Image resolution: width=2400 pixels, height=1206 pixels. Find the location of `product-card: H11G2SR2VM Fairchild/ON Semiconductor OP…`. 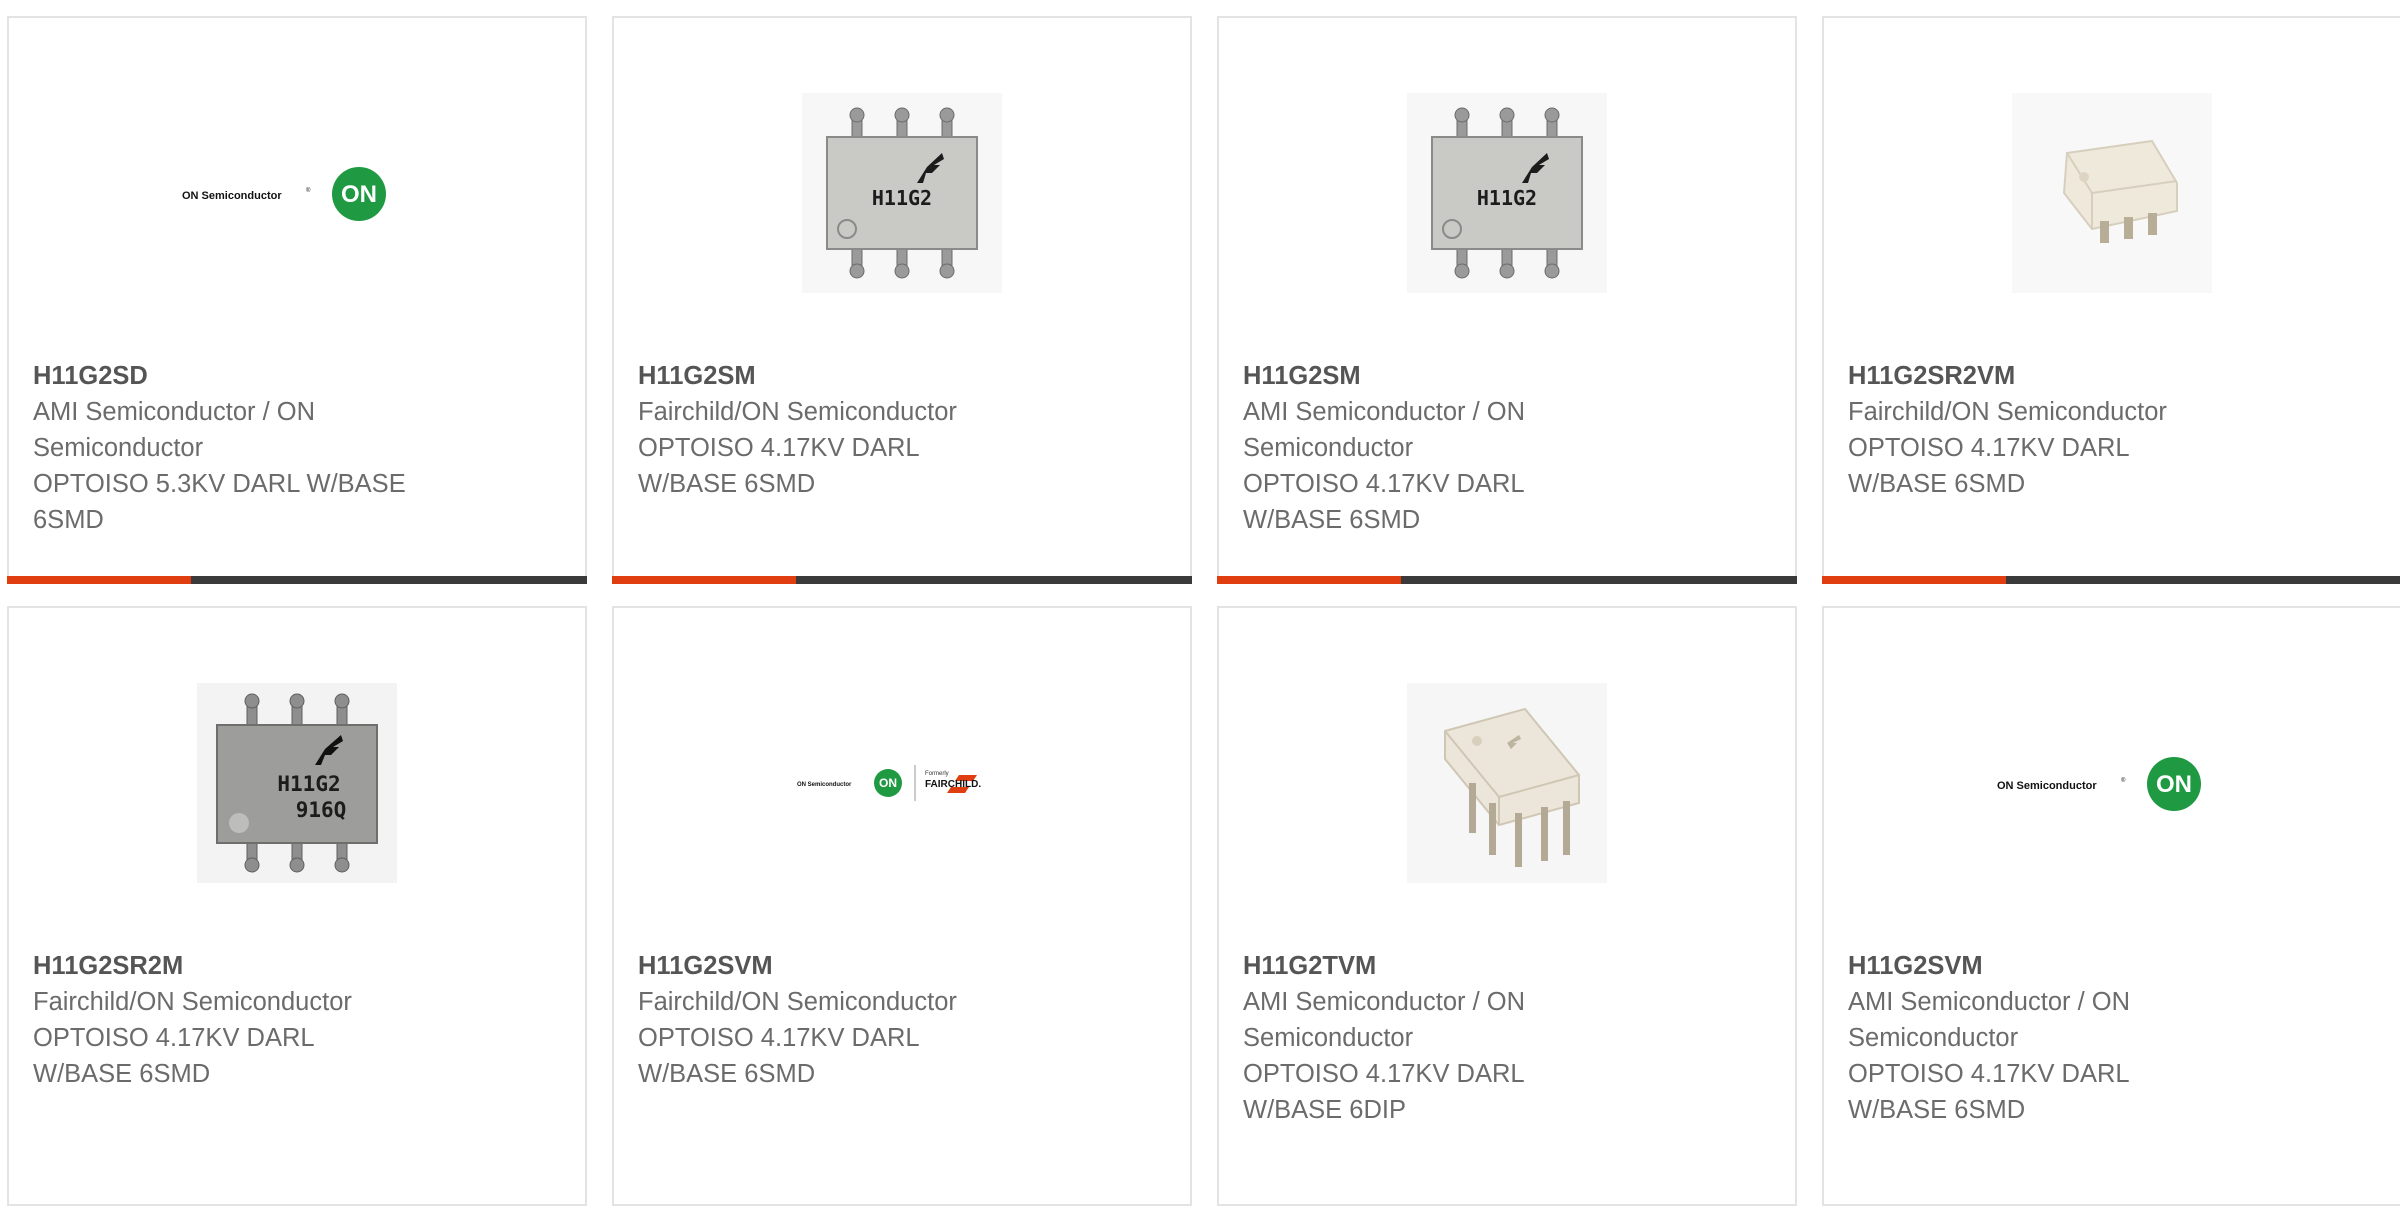

product-card: H11G2SR2VM Fairchild/ON Semiconductor OP… is located at coordinates (2111, 300).